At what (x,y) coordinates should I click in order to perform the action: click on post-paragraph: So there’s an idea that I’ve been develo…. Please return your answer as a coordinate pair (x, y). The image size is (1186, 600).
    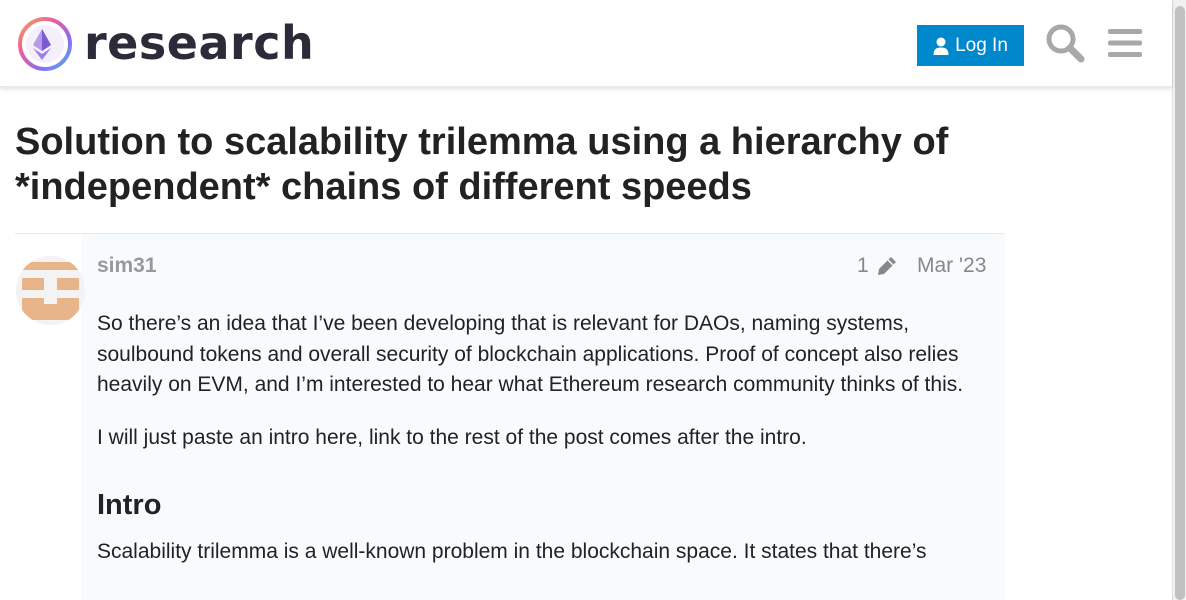
    Looking at the image, I should click on (530, 354).